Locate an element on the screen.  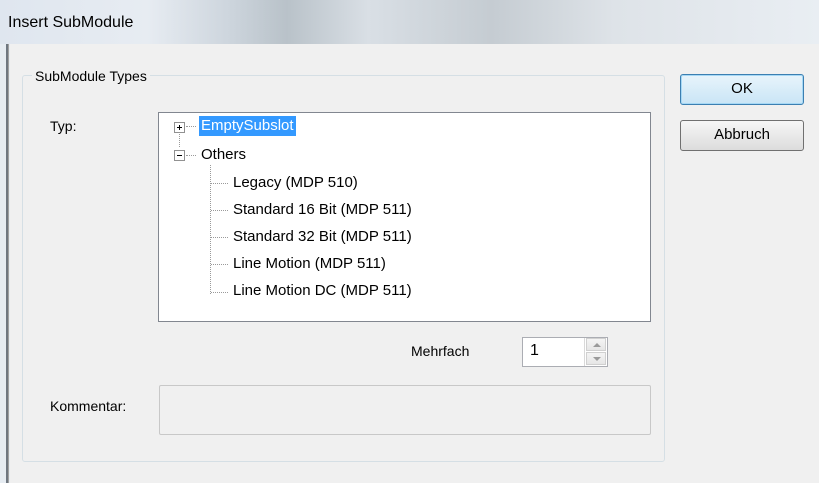
tree-item-line-motion: Line Motion (MDP 511) is located at coordinates (309, 264).